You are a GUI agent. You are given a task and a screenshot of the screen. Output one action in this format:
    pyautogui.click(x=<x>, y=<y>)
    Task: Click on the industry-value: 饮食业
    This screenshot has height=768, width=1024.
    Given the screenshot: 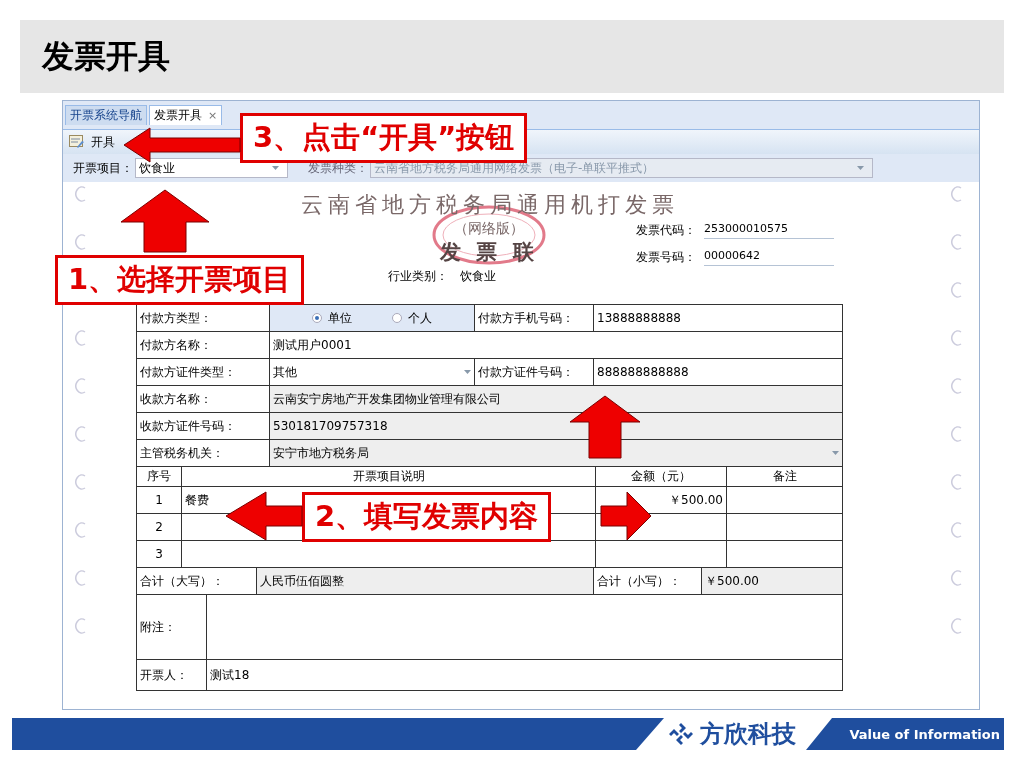 What is the action you would take?
    pyautogui.click(x=478, y=276)
    